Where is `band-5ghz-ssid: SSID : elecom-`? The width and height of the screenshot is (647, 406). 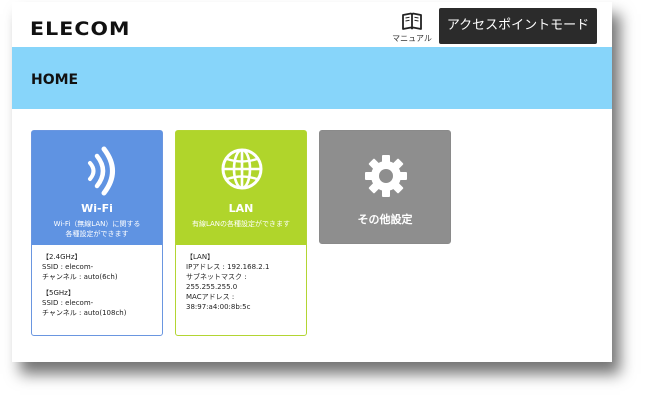
band-5ghz-ssid: SSID : elecom- is located at coordinates (68, 303).